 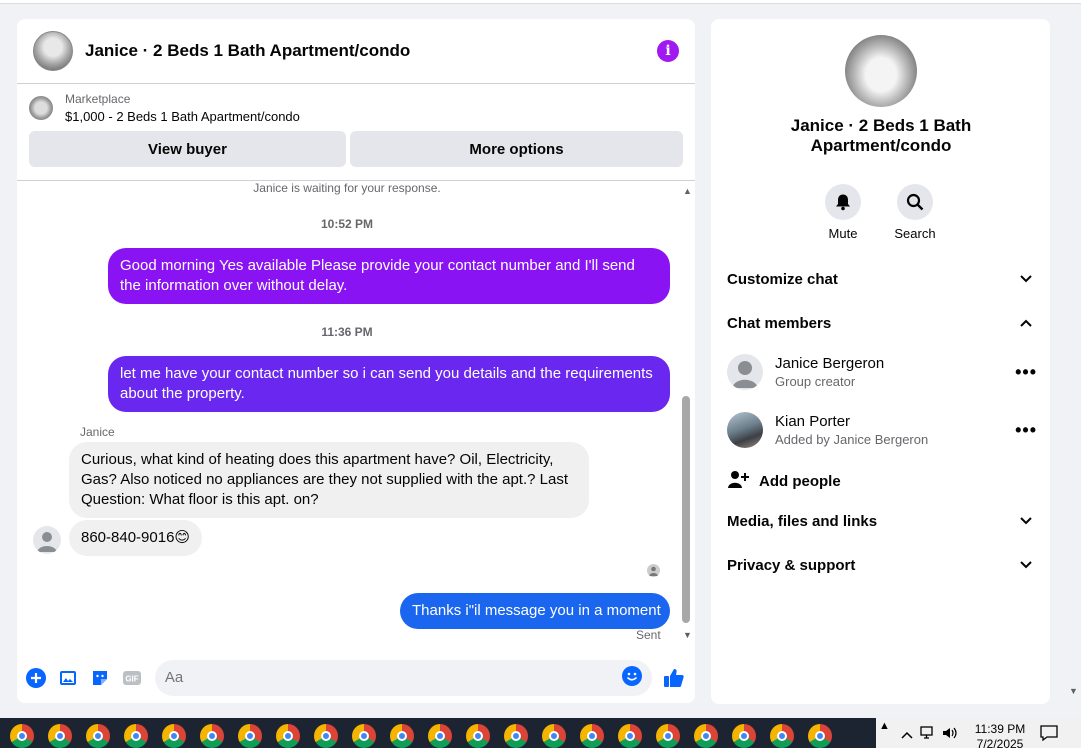 I want to click on marketplace-label: Marketplace, so click(x=98, y=99).